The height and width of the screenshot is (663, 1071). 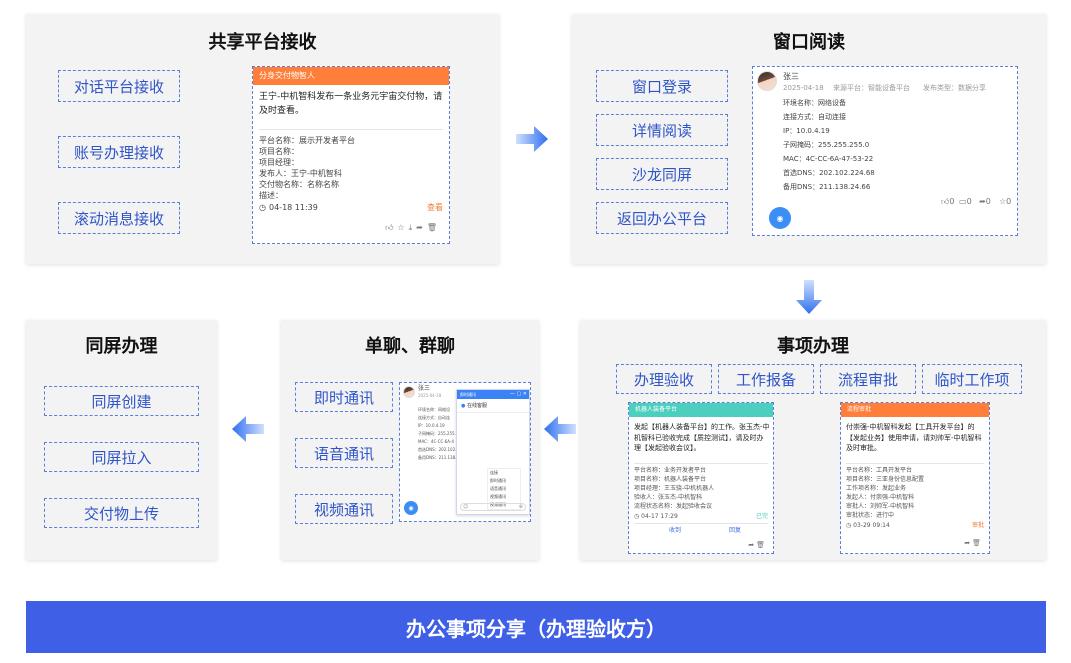 I want to click on panel-title: 共享平台接收, so click(x=262, y=42).